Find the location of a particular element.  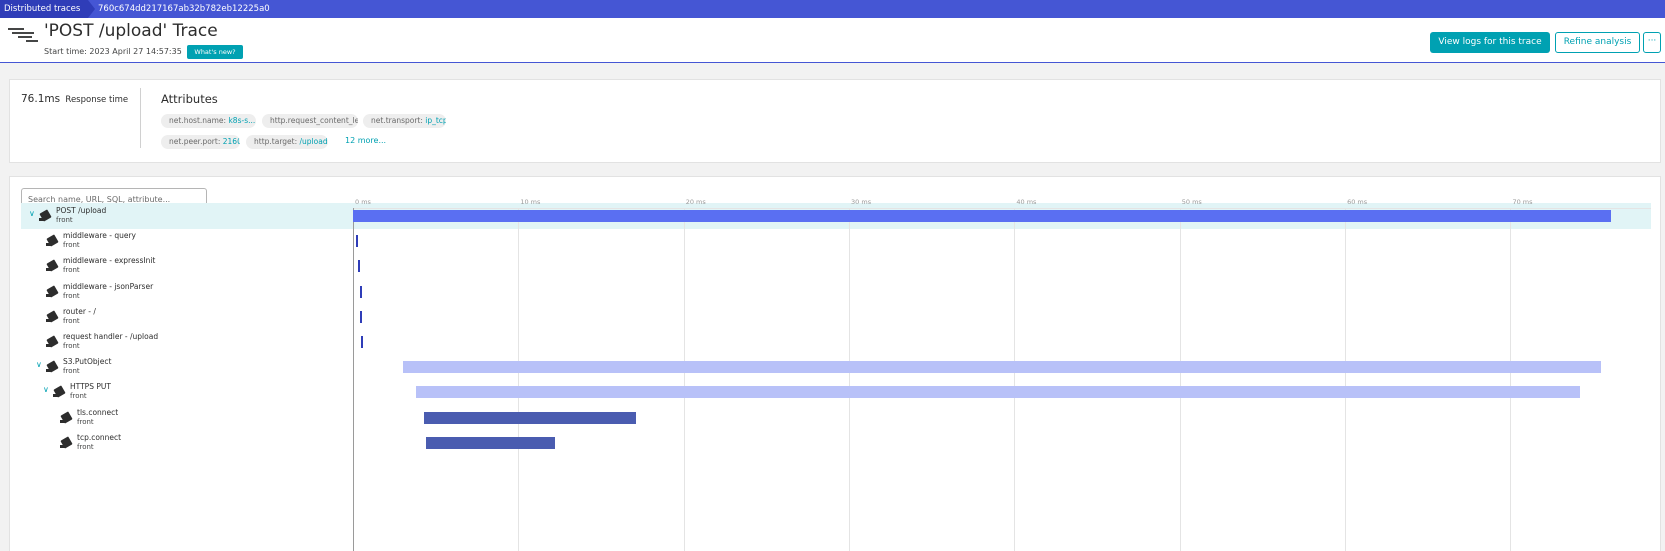

response-time-value: 76.1ms is located at coordinates (41, 99).